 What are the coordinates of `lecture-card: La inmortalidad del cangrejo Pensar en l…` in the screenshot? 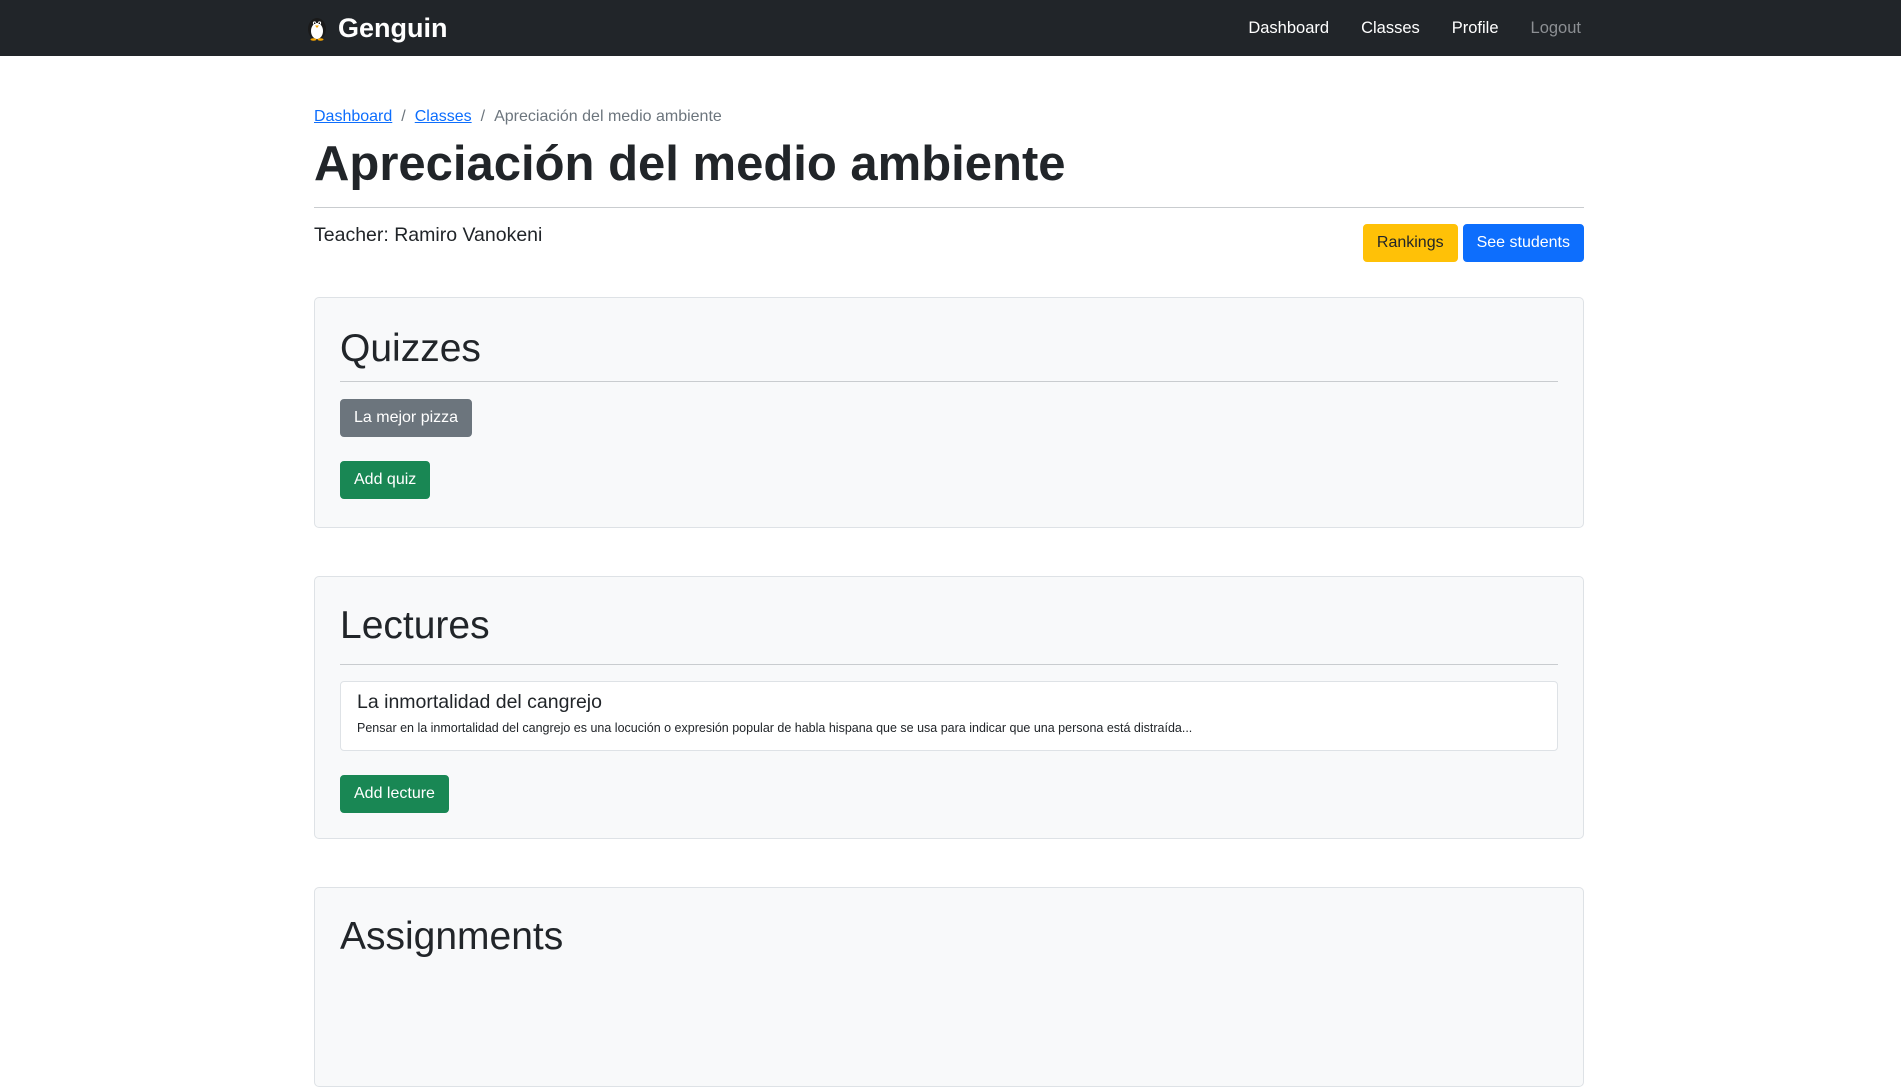 It's located at (949, 716).